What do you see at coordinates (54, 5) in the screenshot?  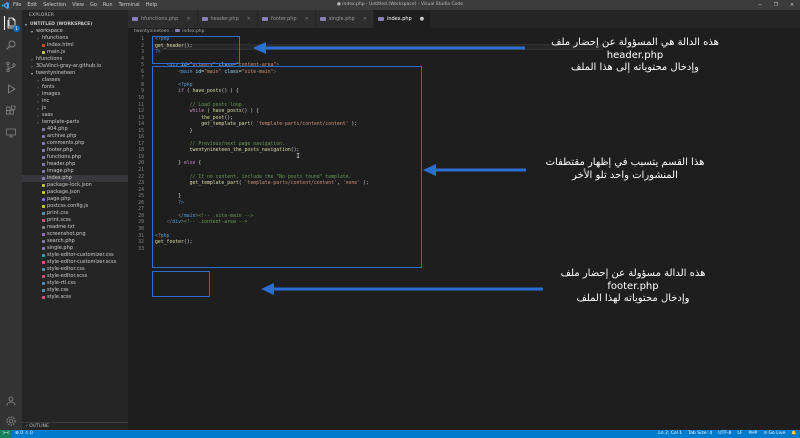 I see `menu-selection: Selection` at bounding box center [54, 5].